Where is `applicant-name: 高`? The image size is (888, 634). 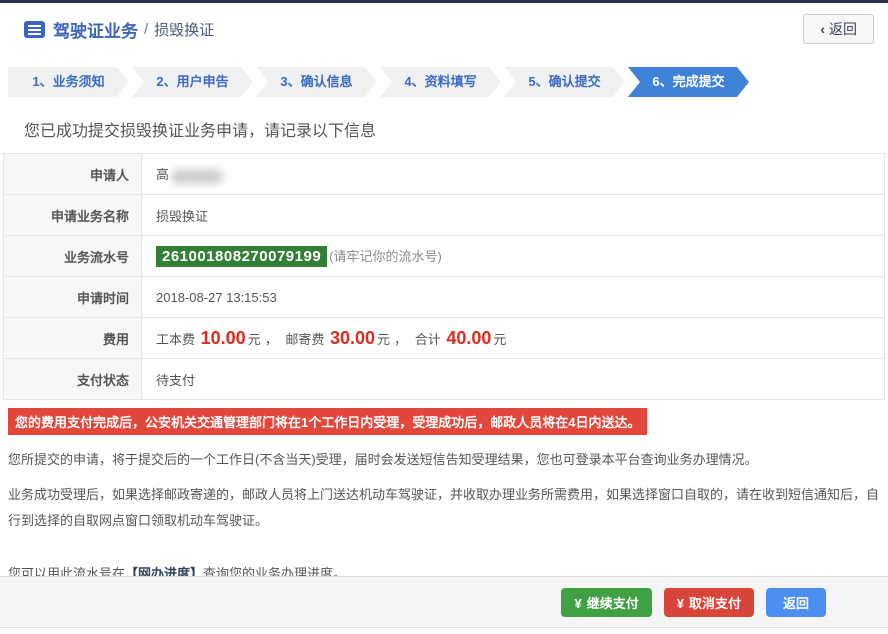 applicant-name: 高 is located at coordinates (163, 175).